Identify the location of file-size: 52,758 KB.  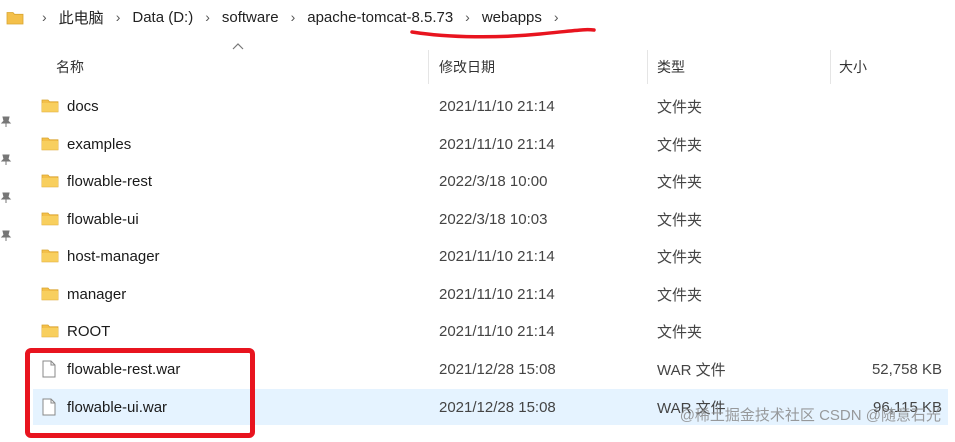
(906, 369).